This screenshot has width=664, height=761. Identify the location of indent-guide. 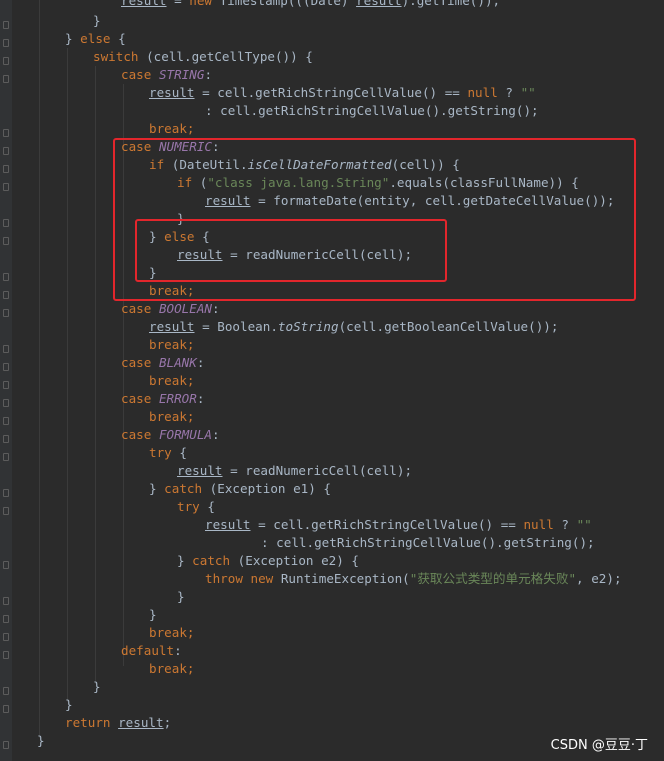
(95, 375).